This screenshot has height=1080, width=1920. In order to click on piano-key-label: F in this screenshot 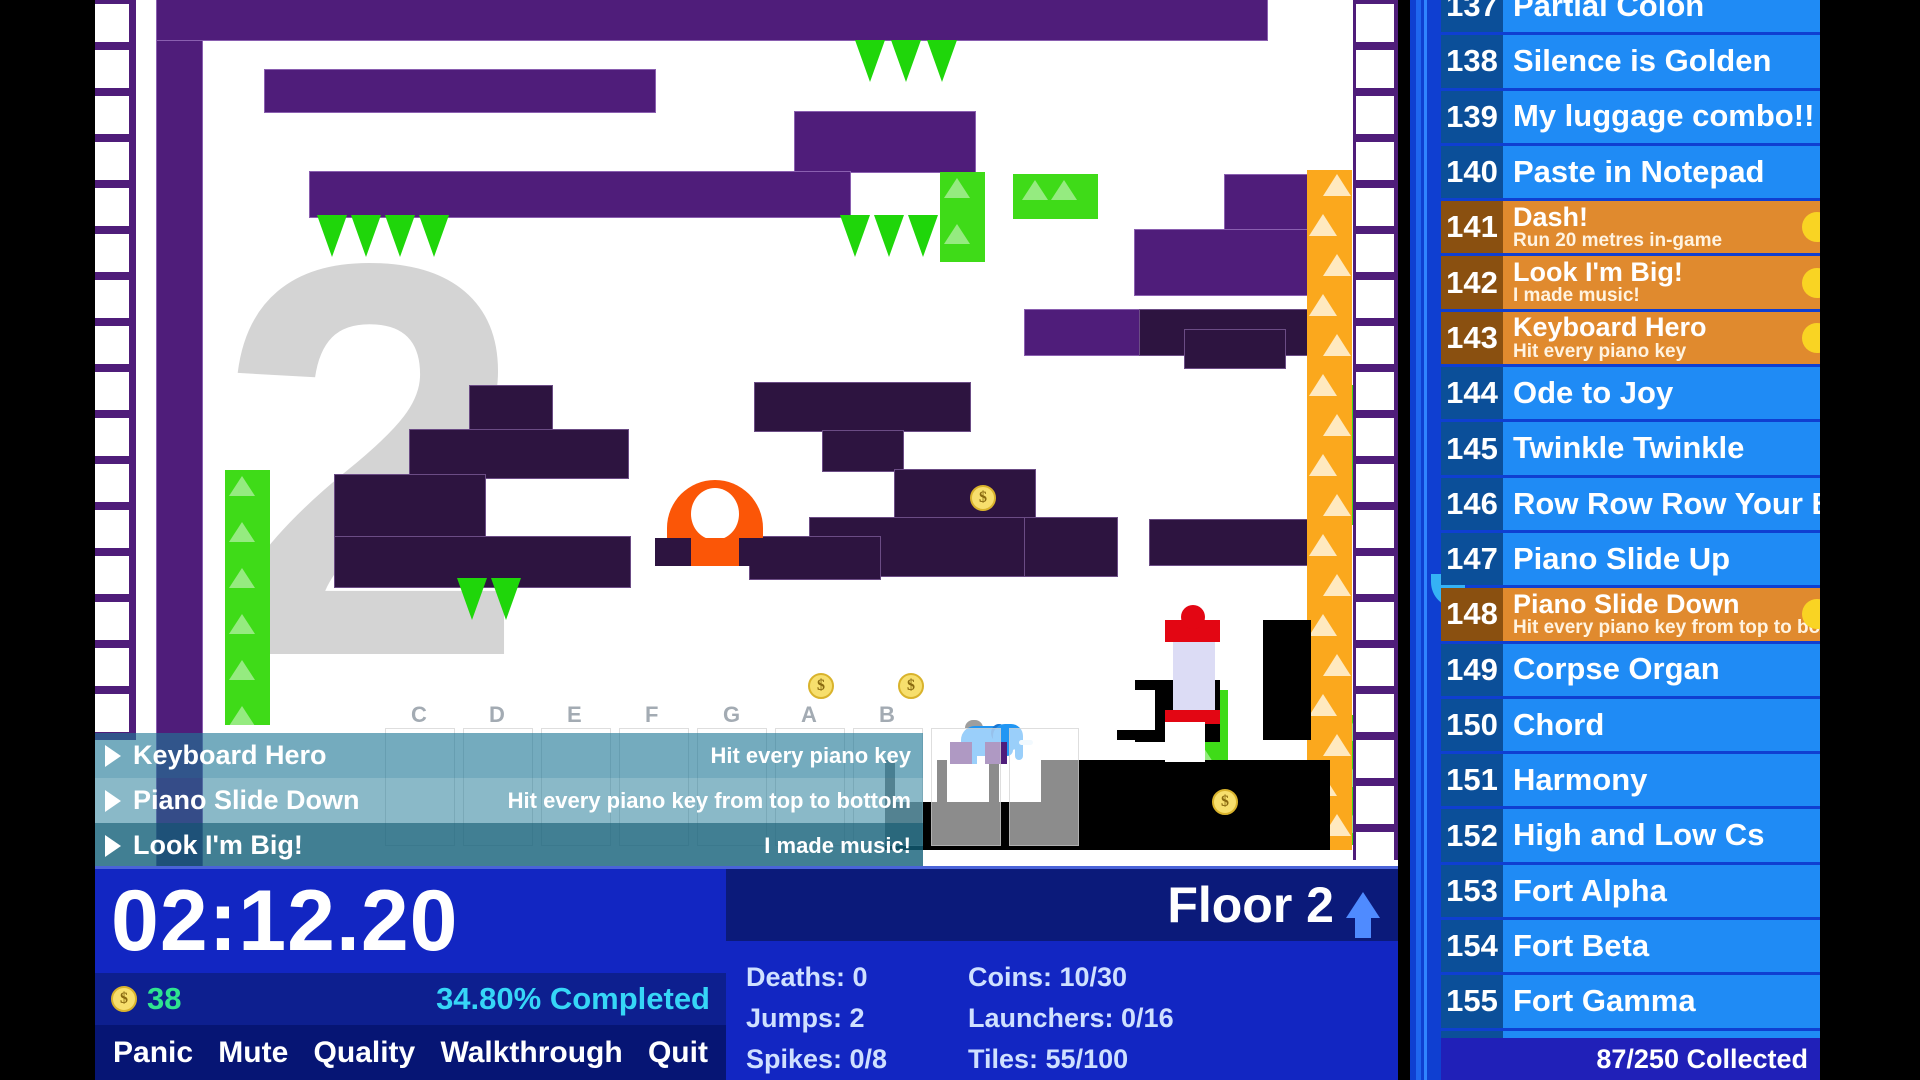, I will do `click(652, 714)`.